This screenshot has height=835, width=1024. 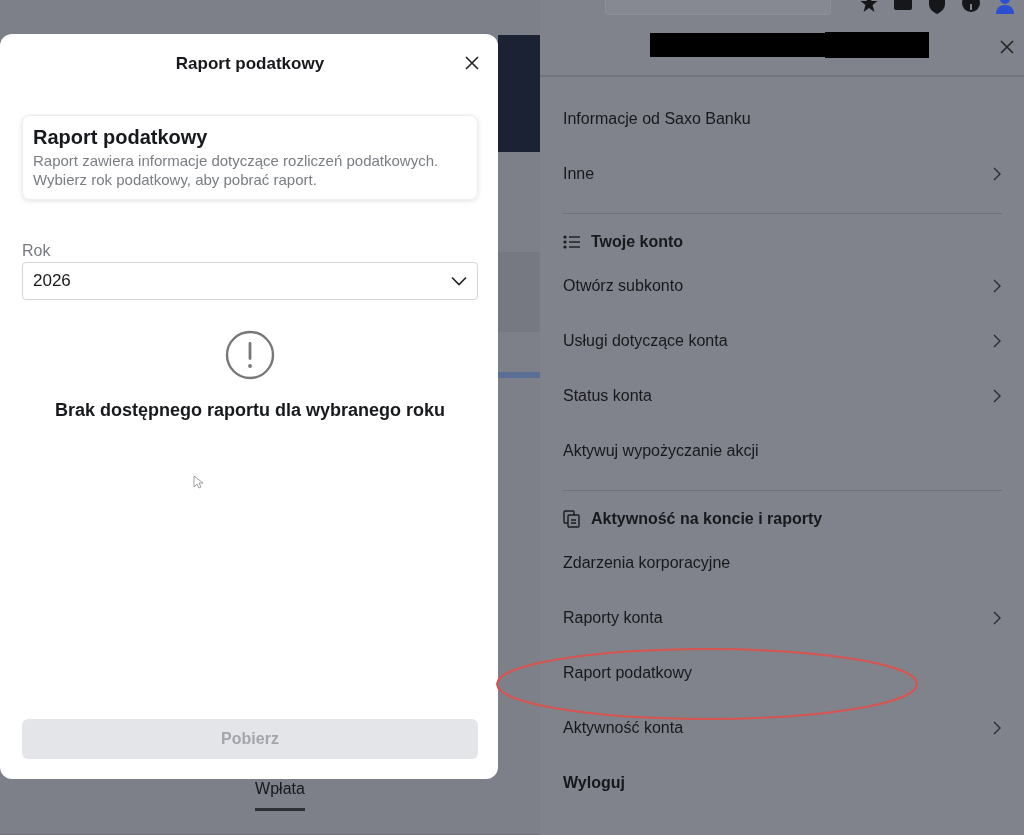 I want to click on info-heading: Raport podatkowy, so click(x=121, y=137).